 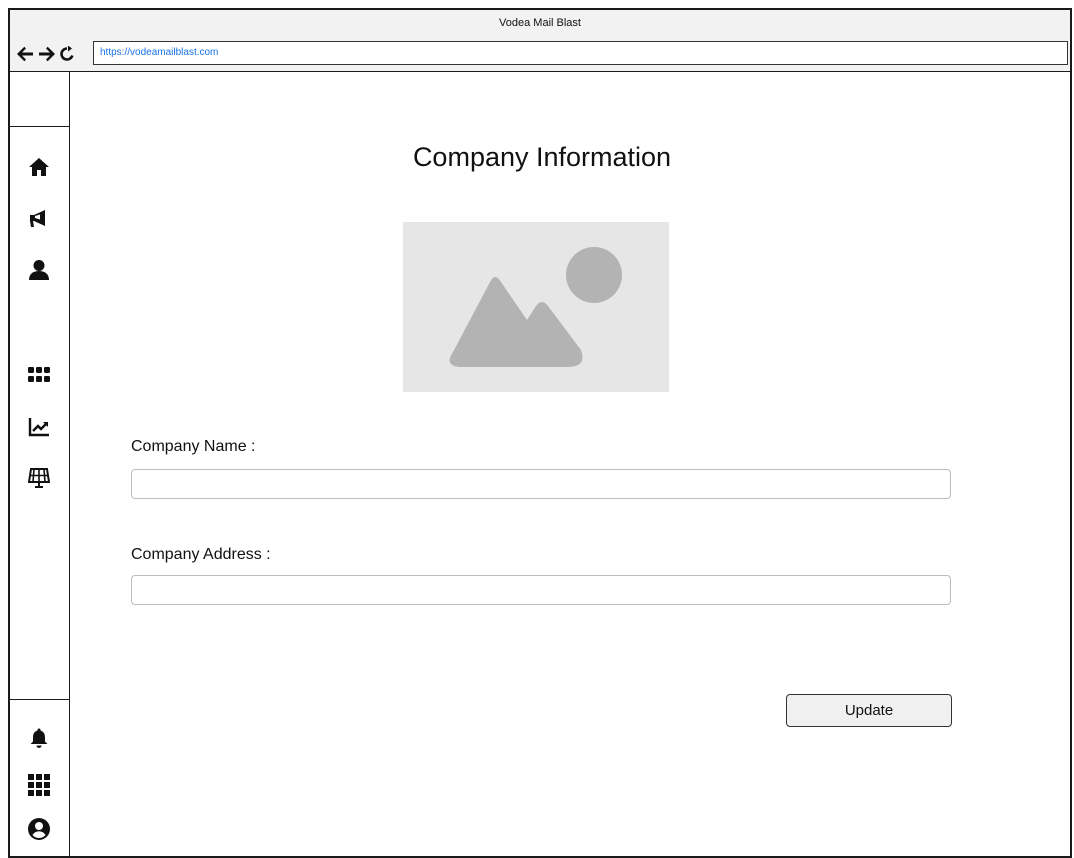 What do you see at coordinates (541, 590) in the screenshot?
I see `company-address-input` at bounding box center [541, 590].